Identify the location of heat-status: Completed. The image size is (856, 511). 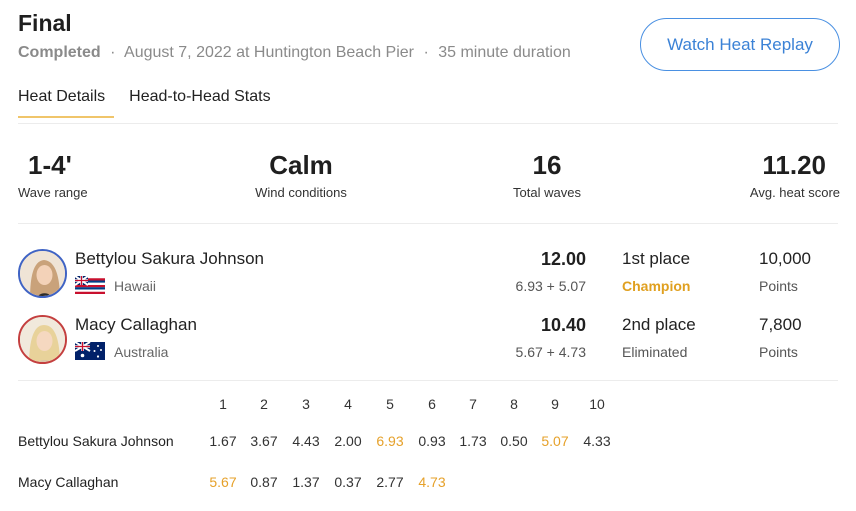
(59, 52).